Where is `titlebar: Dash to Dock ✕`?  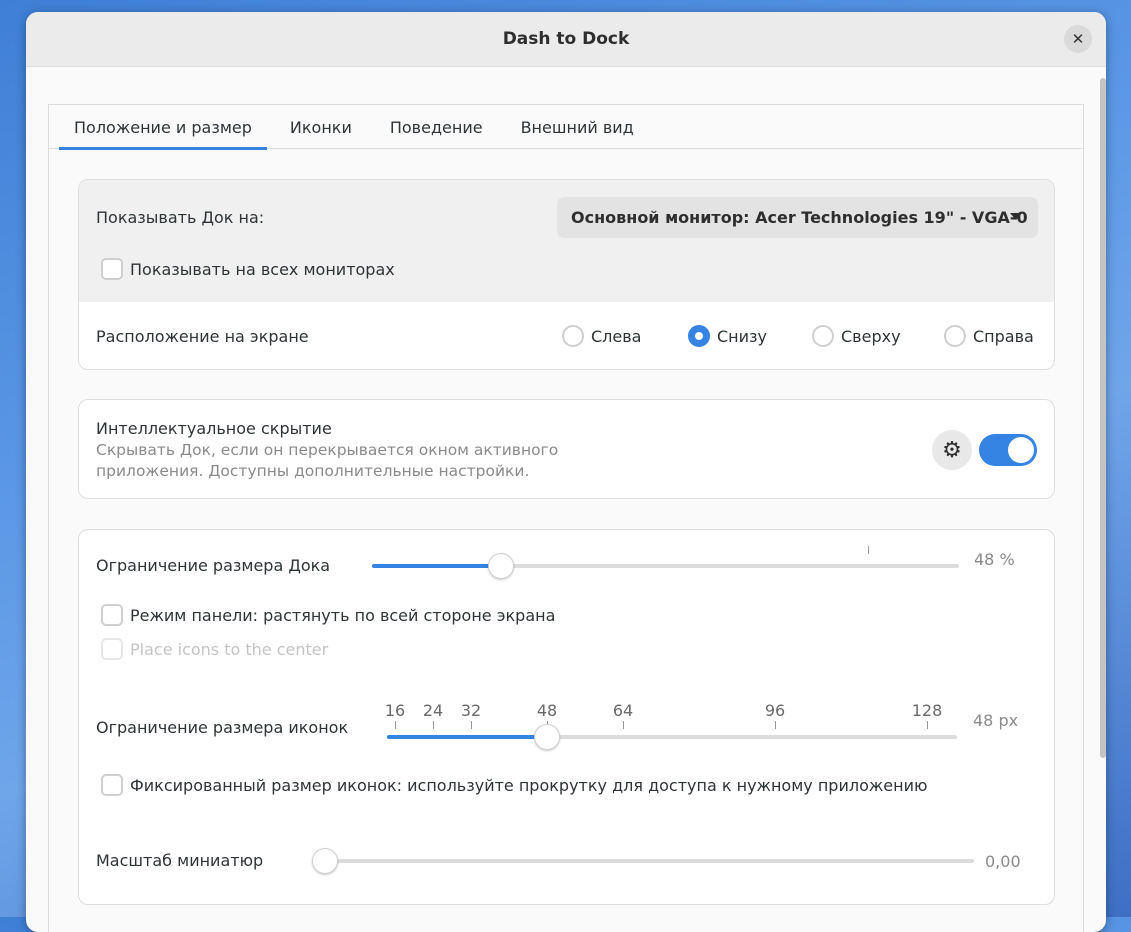 titlebar: Dash to Dock ✕ is located at coordinates (566, 39).